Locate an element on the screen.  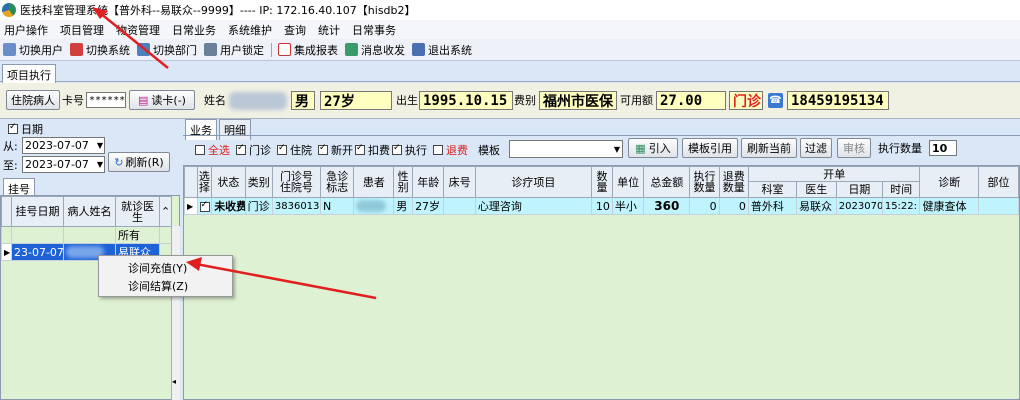
header-item: 诊疗项目 is located at coordinates (533, 182).